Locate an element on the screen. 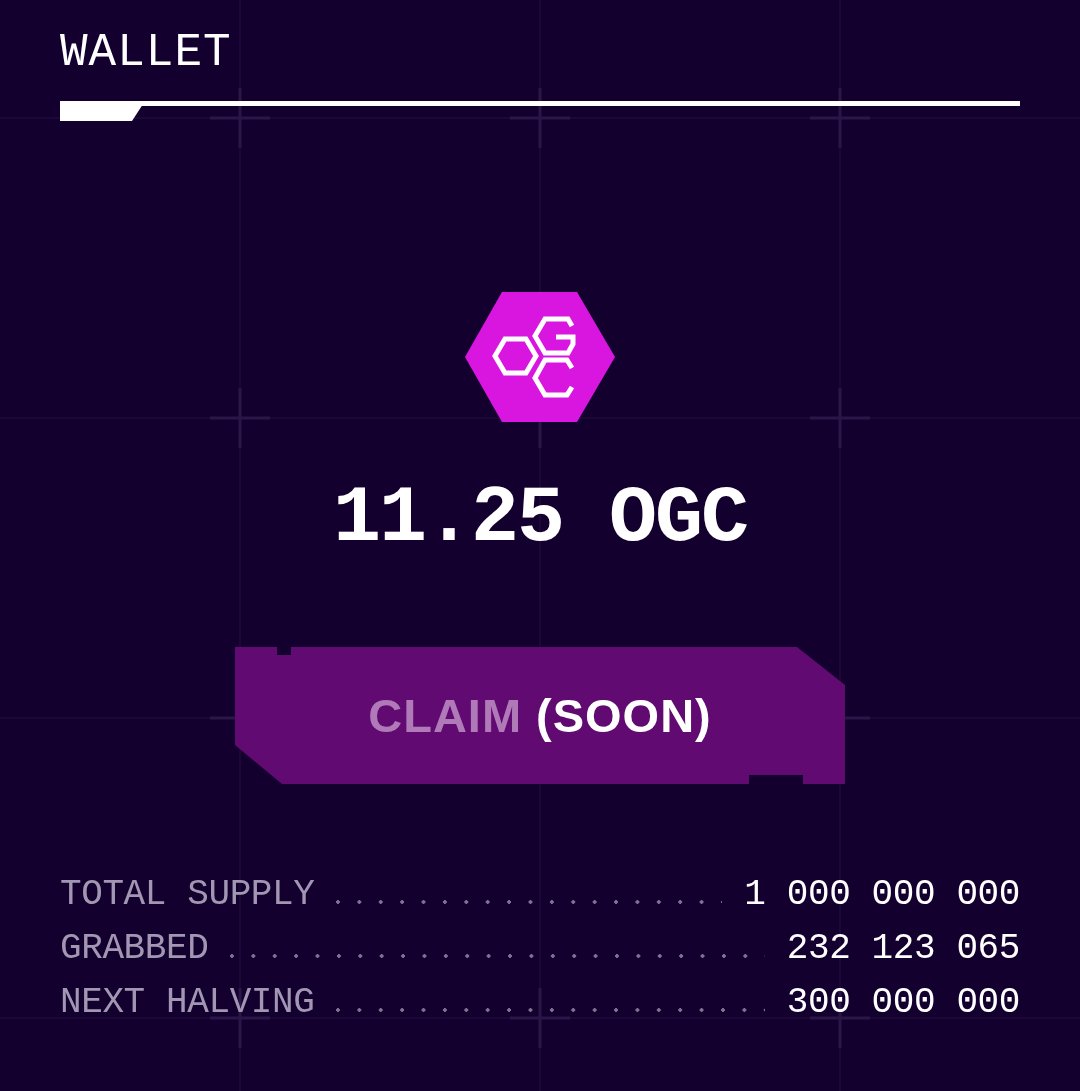 This screenshot has height=1091, width=1080. stat-value: 300 000 000 is located at coordinates (903, 1003).